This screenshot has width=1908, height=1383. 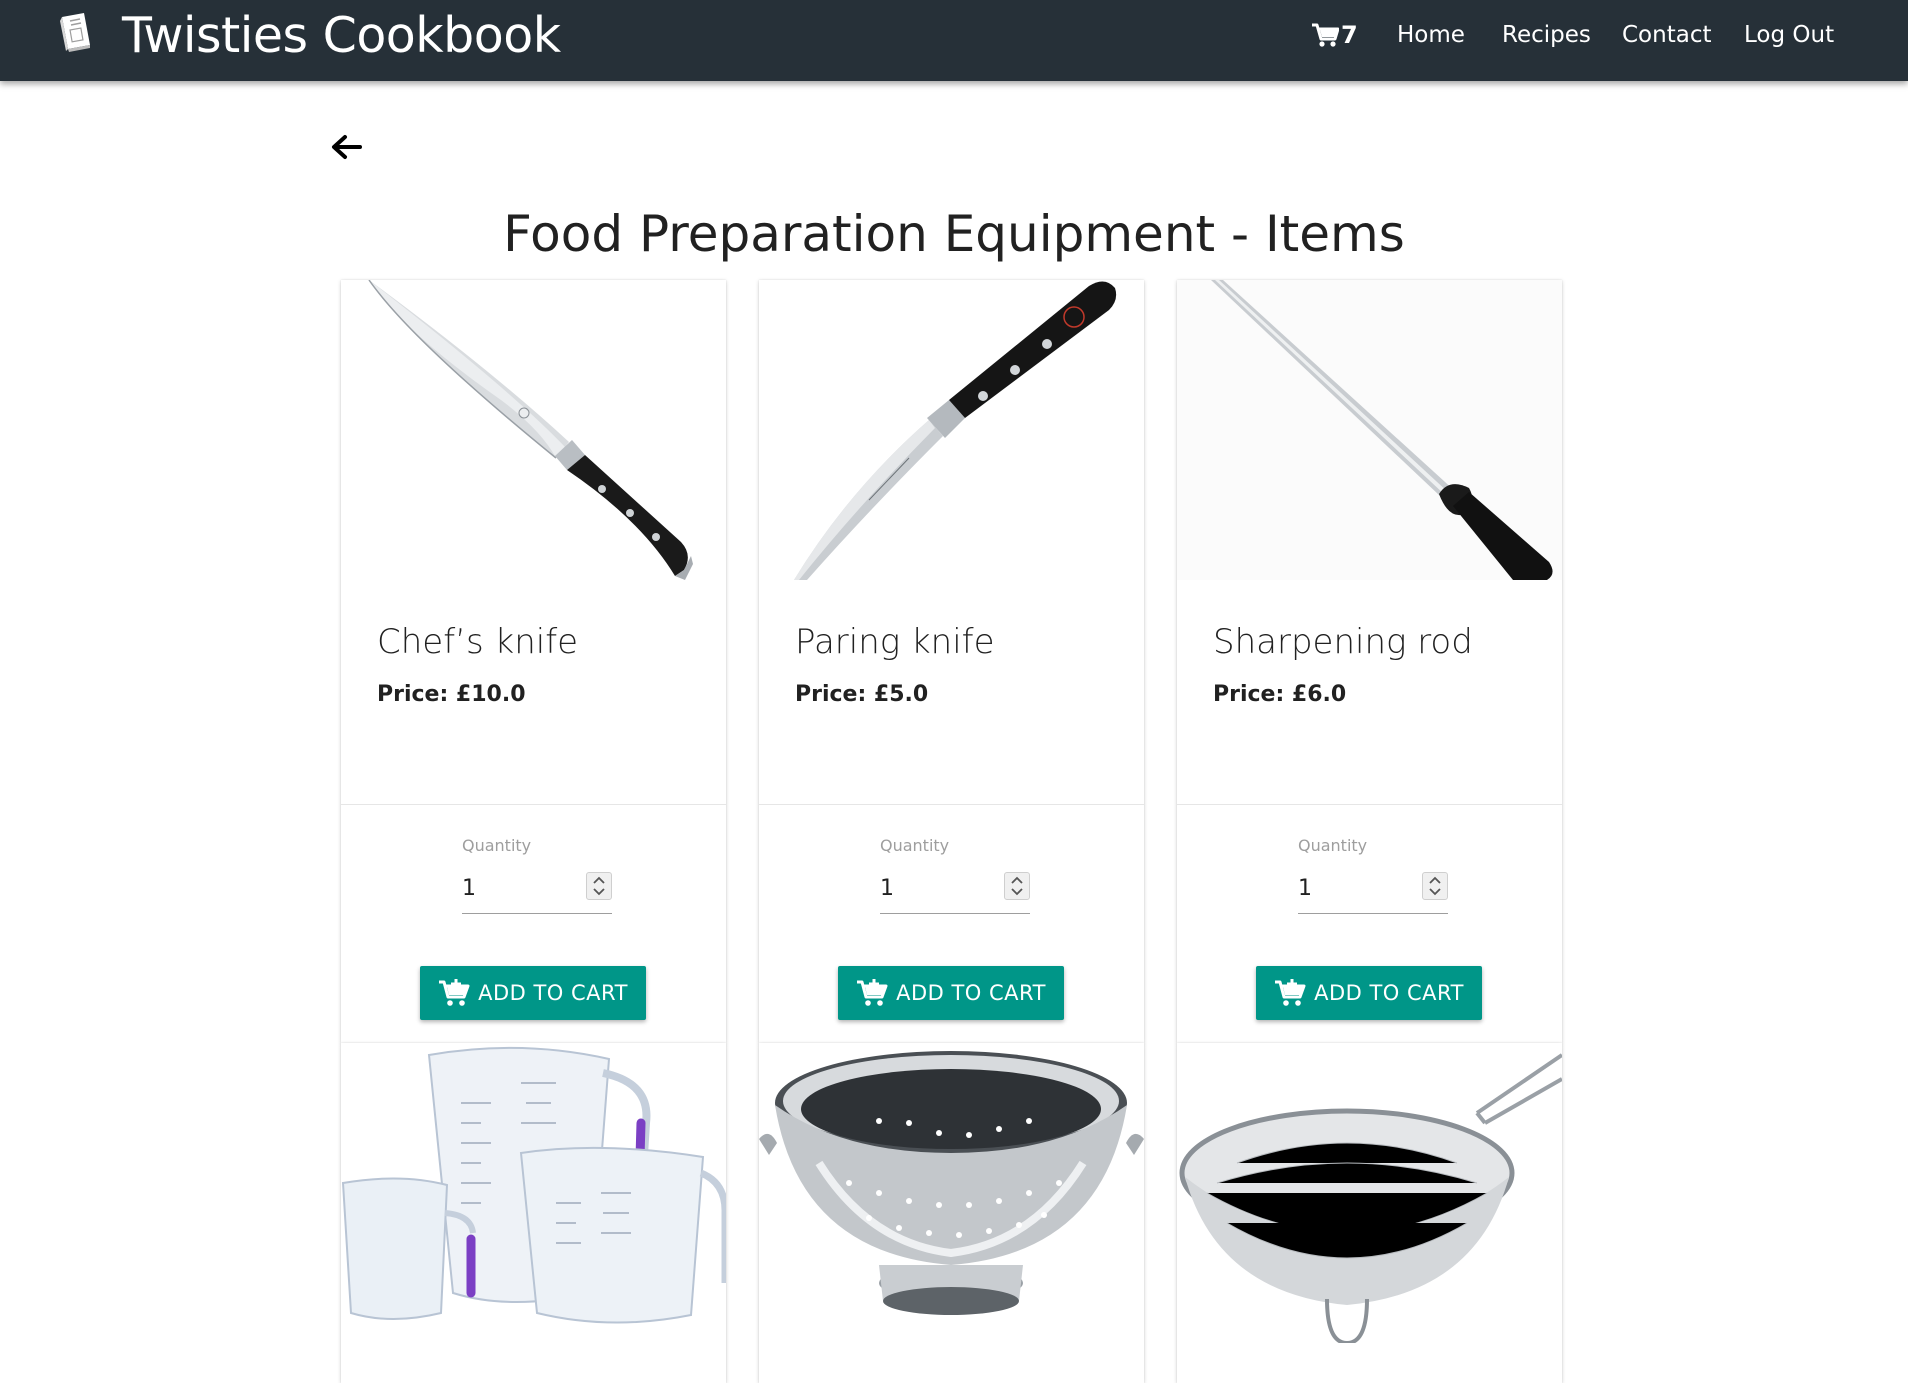 I want to click on sieve-image, so click(x=1369, y=1193).